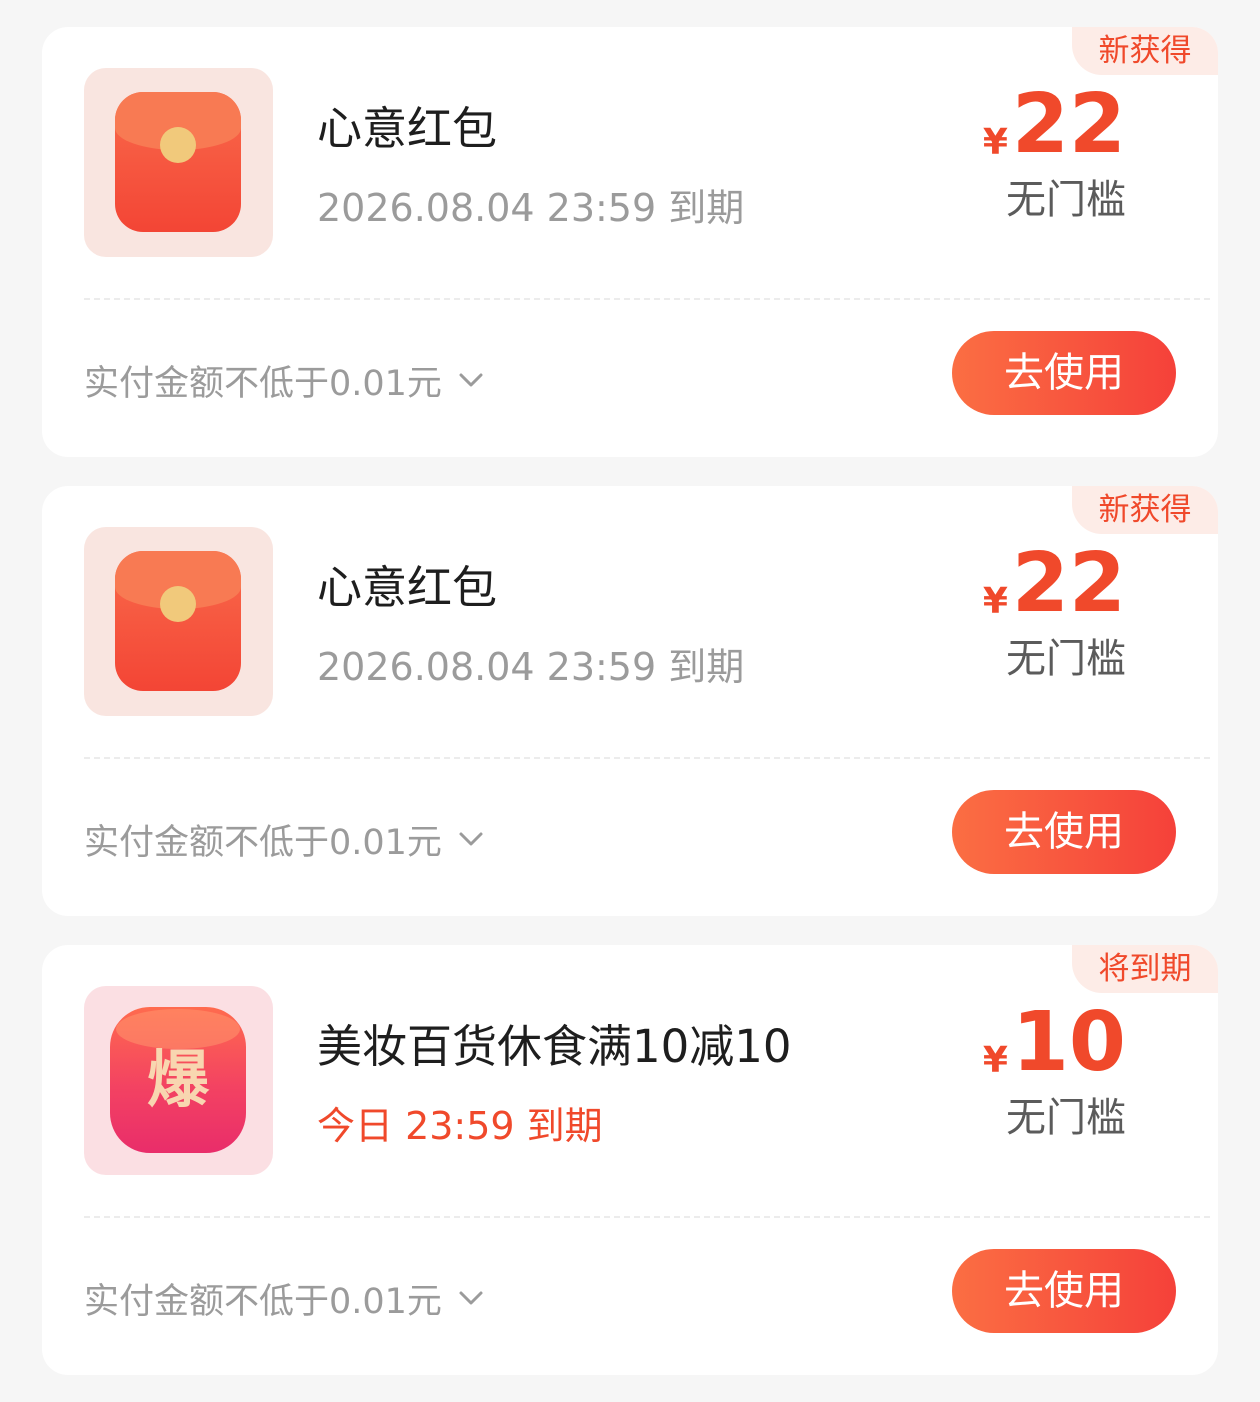 The width and height of the screenshot is (1260, 1402). I want to click on hot-icon-glyph: 爆, so click(177, 1079).